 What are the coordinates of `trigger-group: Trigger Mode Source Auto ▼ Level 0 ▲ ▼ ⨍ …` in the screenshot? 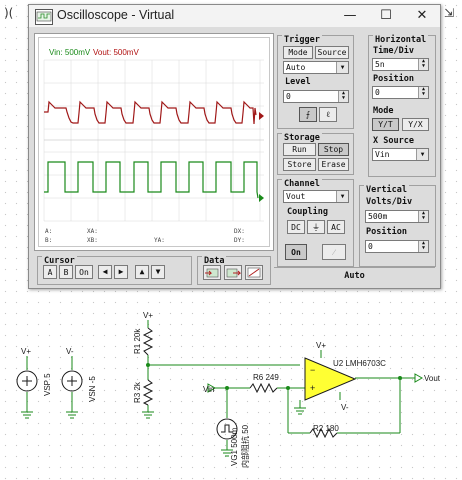 It's located at (315, 82).